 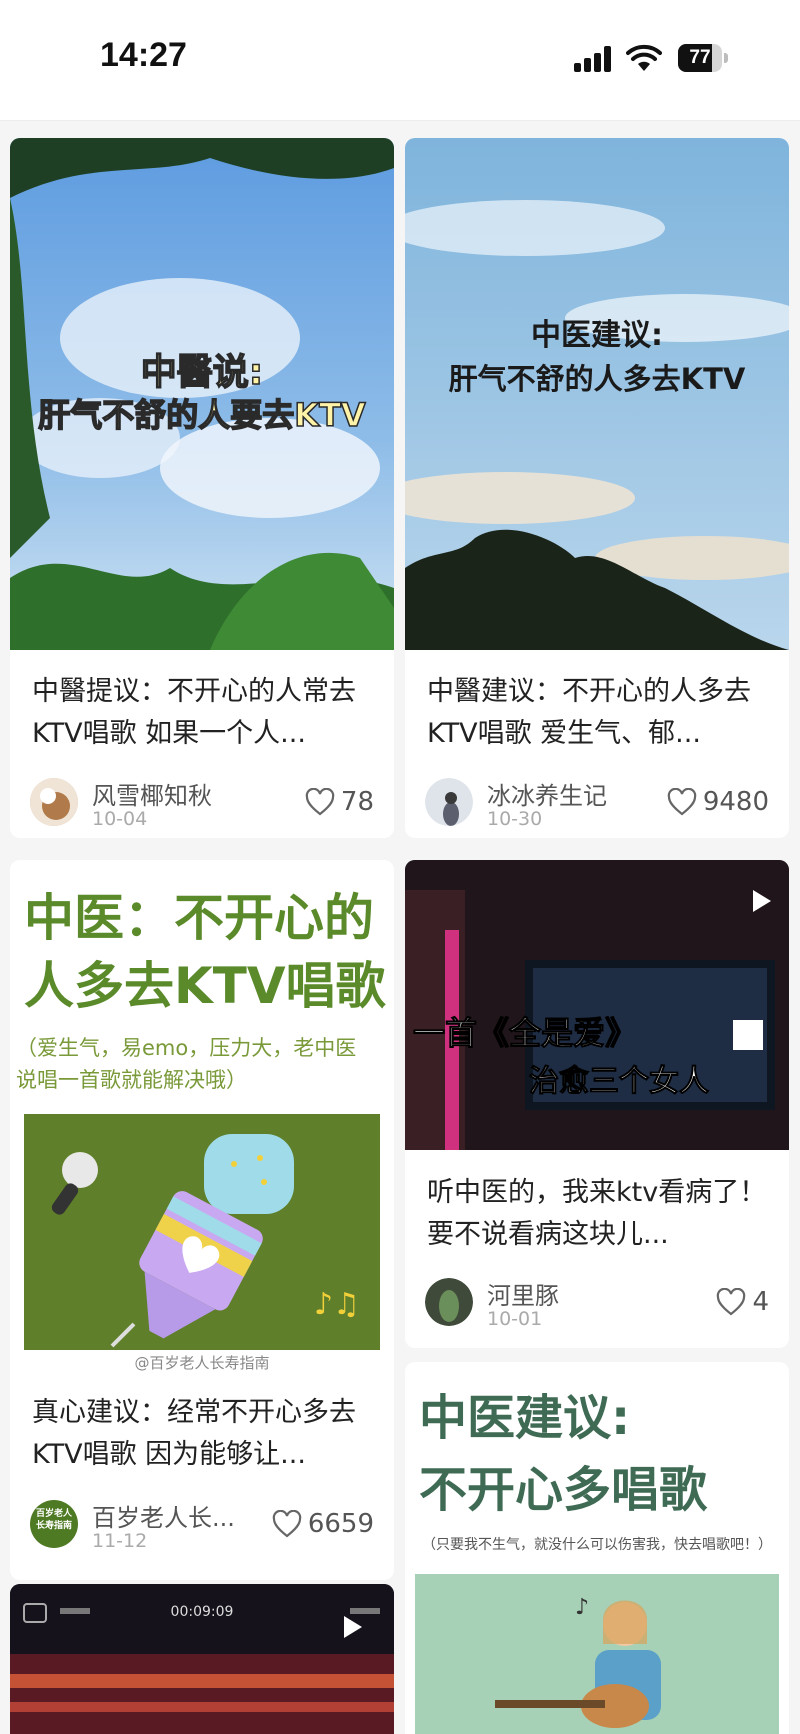 What do you see at coordinates (400, 60) in the screenshot?
I see `status-bar: 14:27 77` at bounding box center [400, 60].